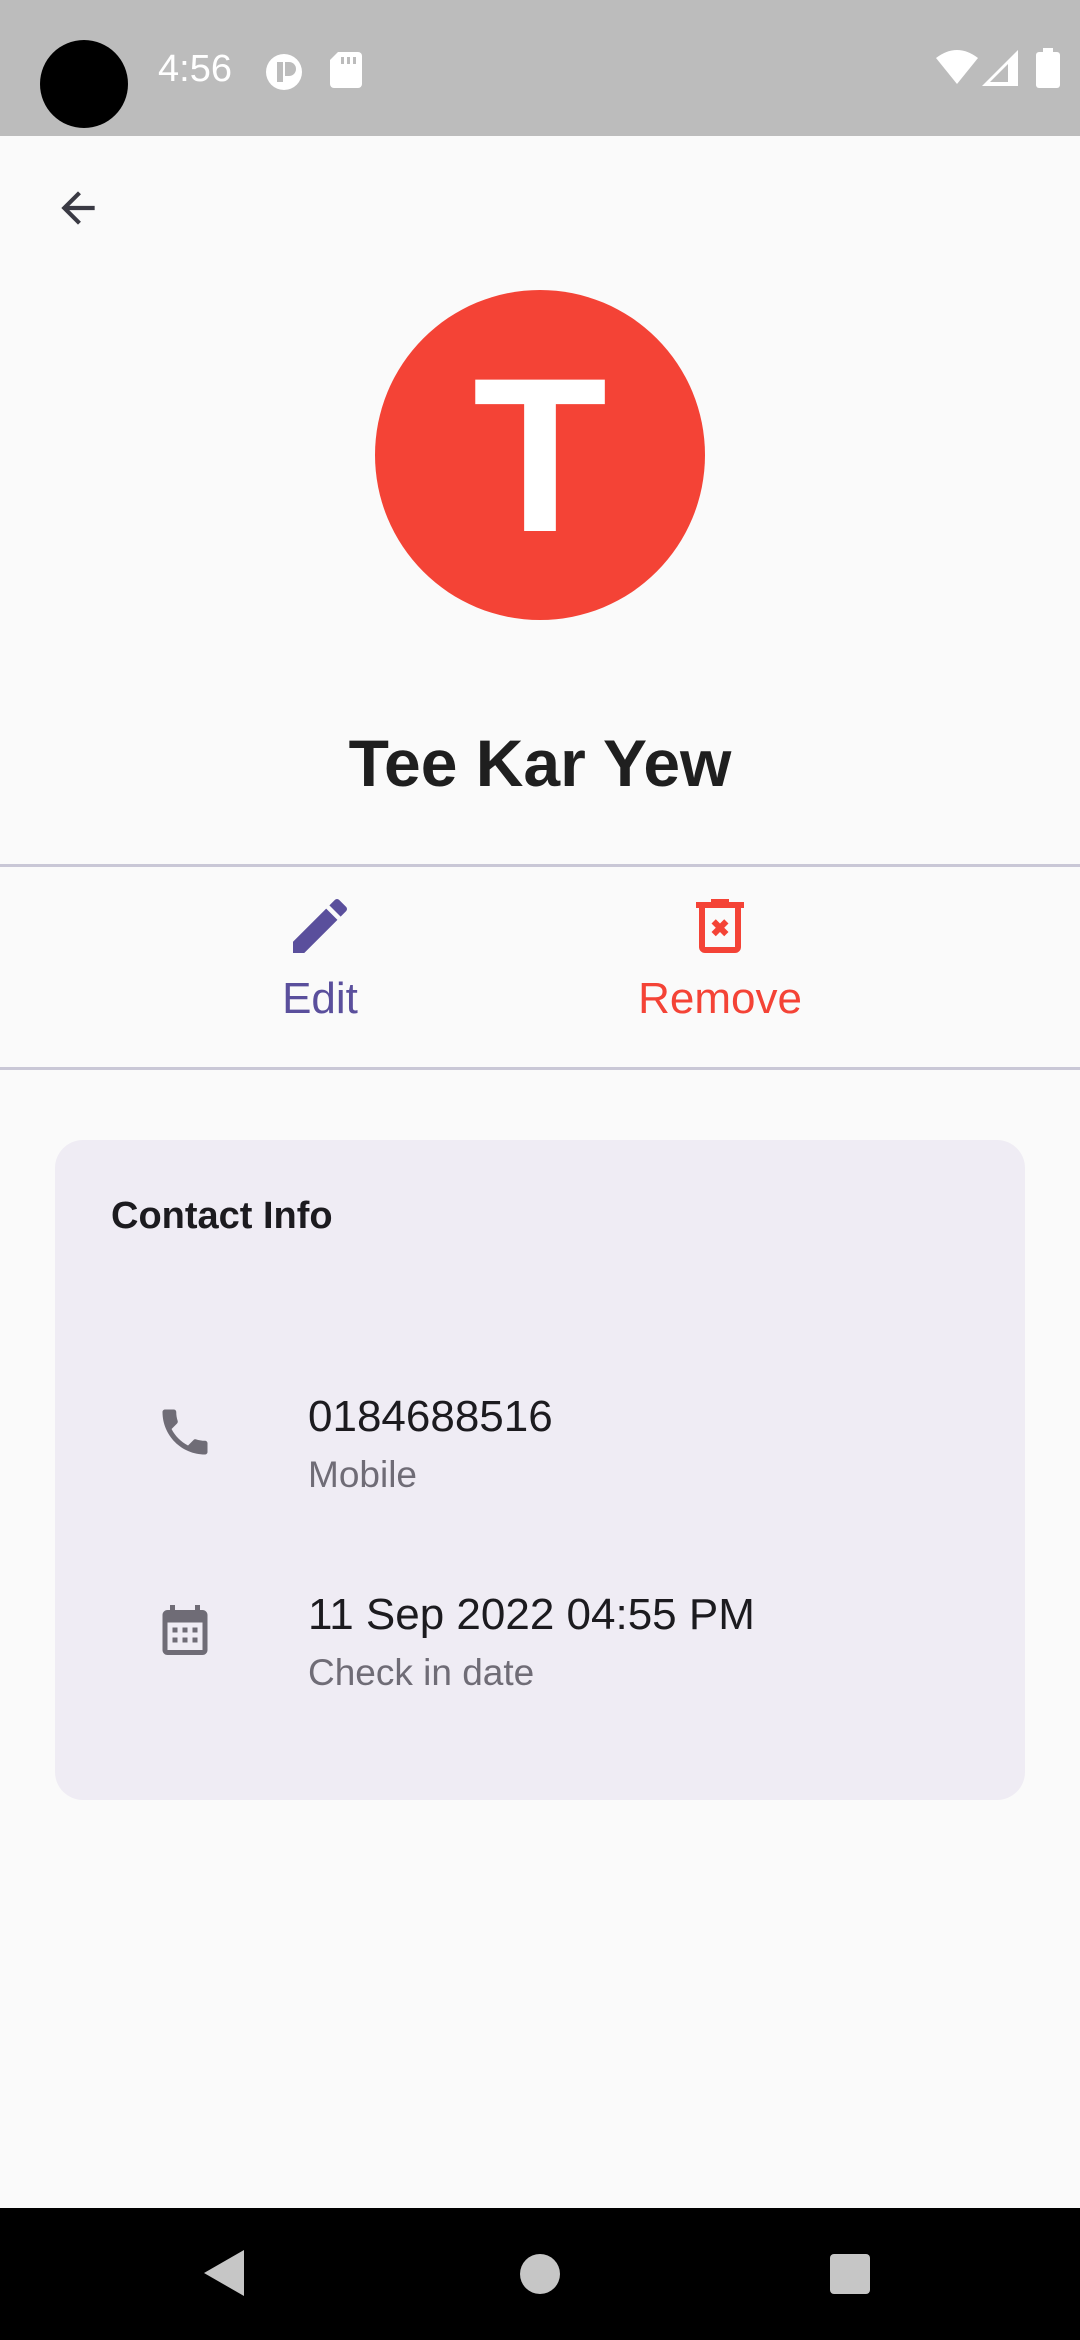 The image size is (1080, 2340). What do you see at coordinates (84, 84) in the screenshot?
I see `camera-cutout` at bounding box center [84, 84].